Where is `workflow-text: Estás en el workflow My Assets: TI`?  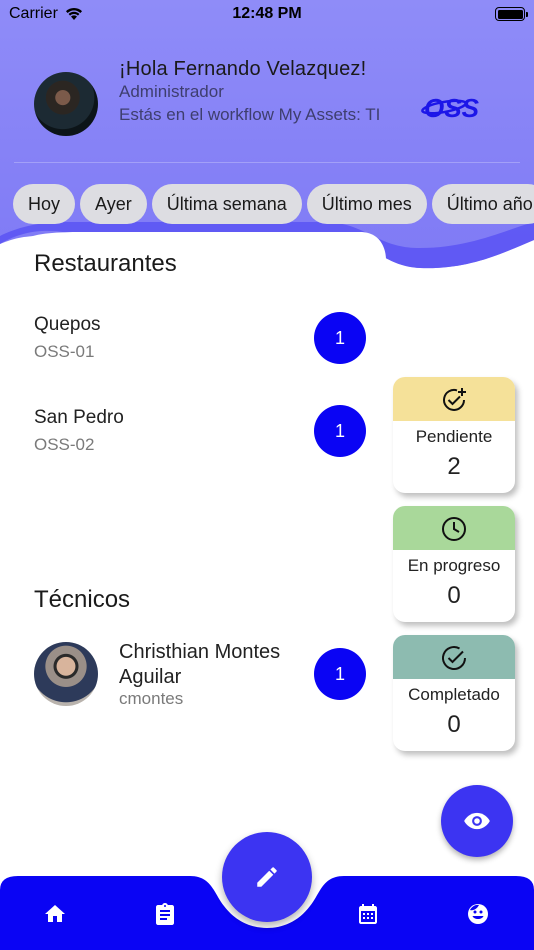
workflow-text: Estás en el workflow My Assets: TI is located at coordinates (250, 114).